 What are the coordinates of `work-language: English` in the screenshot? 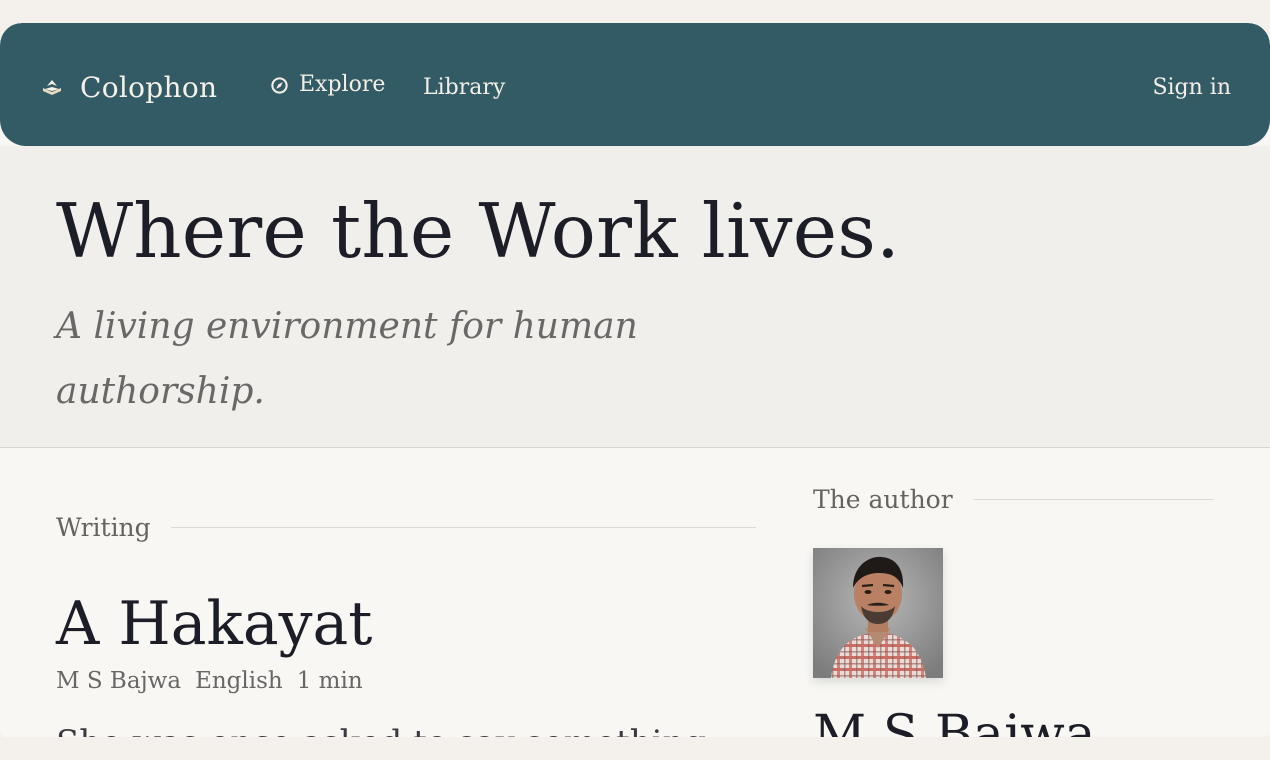 It's located at (239, 681).